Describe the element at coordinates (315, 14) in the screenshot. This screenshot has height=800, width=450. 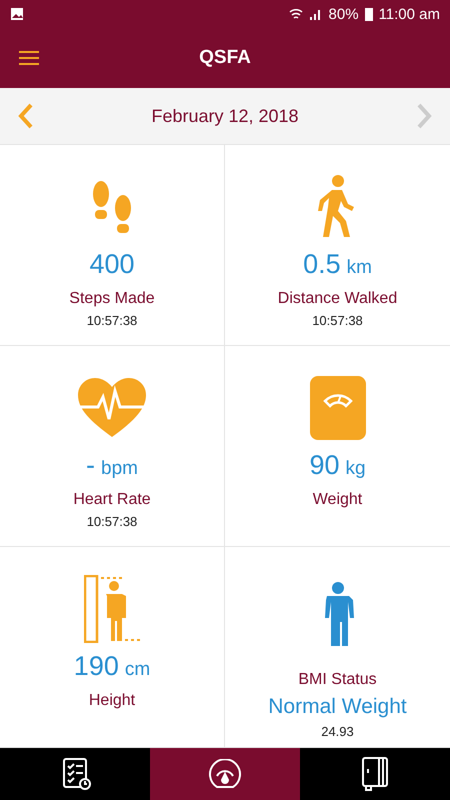
I see `signal-icon` at that location.